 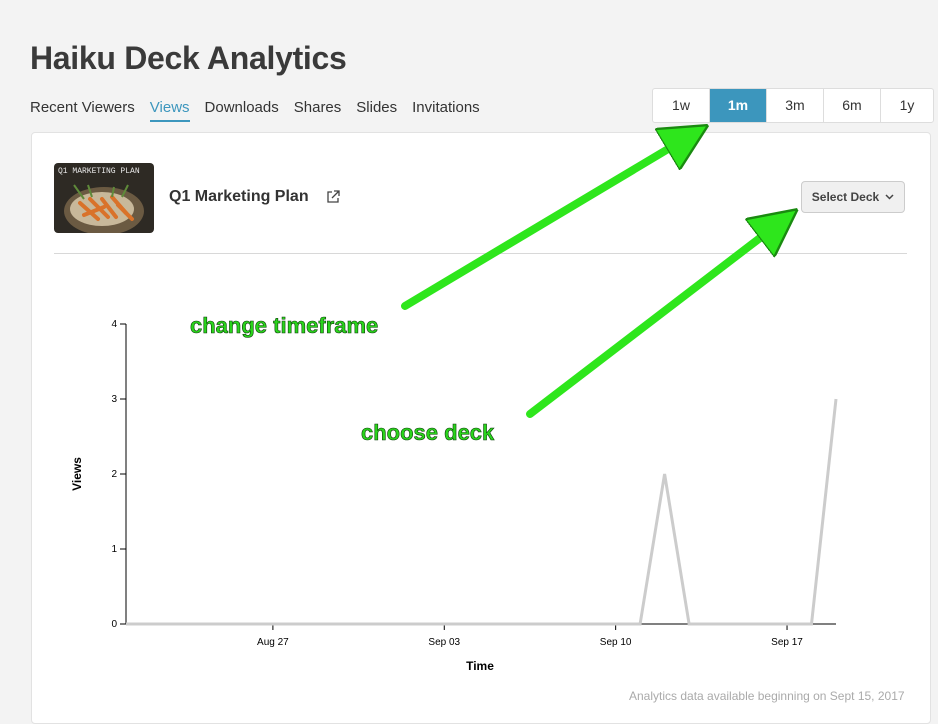 I want to click on annotation-change-timeframe: change timeframe, so click(x=284, y=325).